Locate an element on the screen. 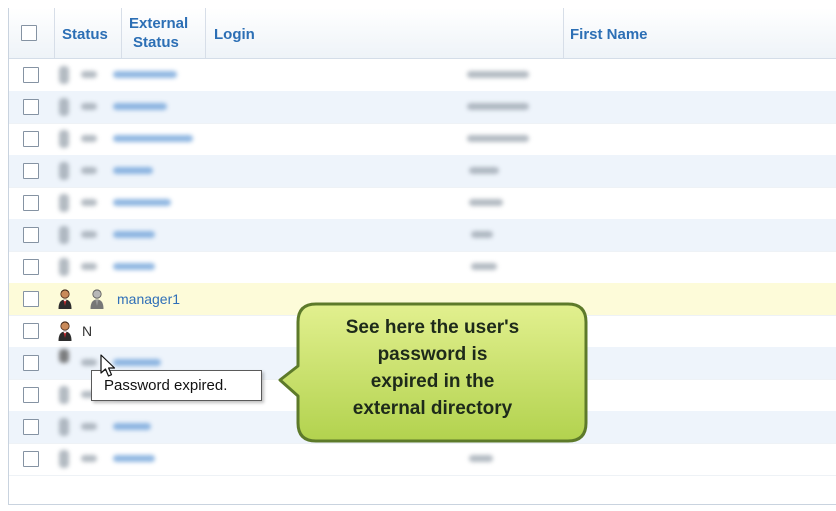 This screenshot has height=511, width=836. header-external-status: External Status is located at coordinates (164, 33).